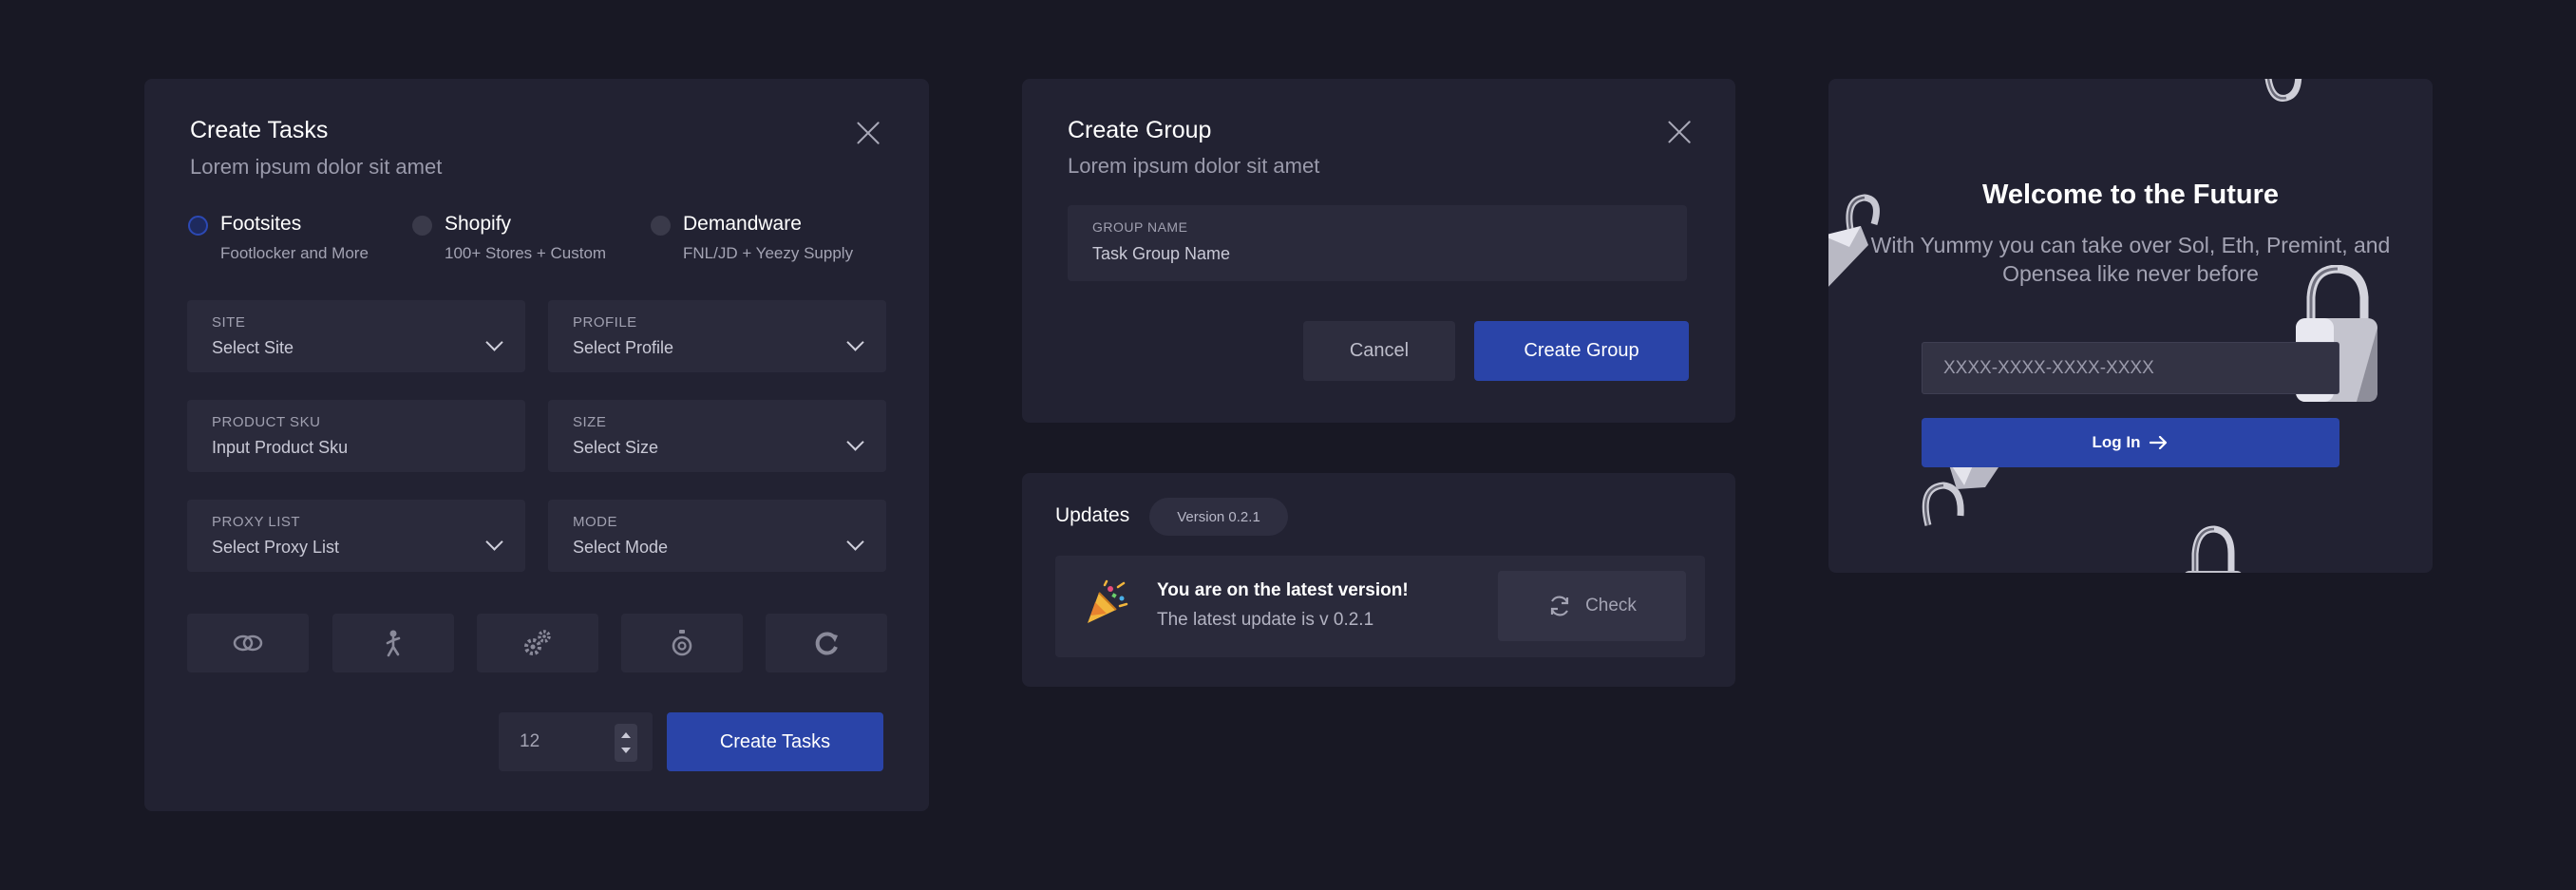 This screenshot has width=2576, height=890. I want to click on platform-option-demandware: Demandware FNL/JD + Yeezy Supply, so click(760, 242).